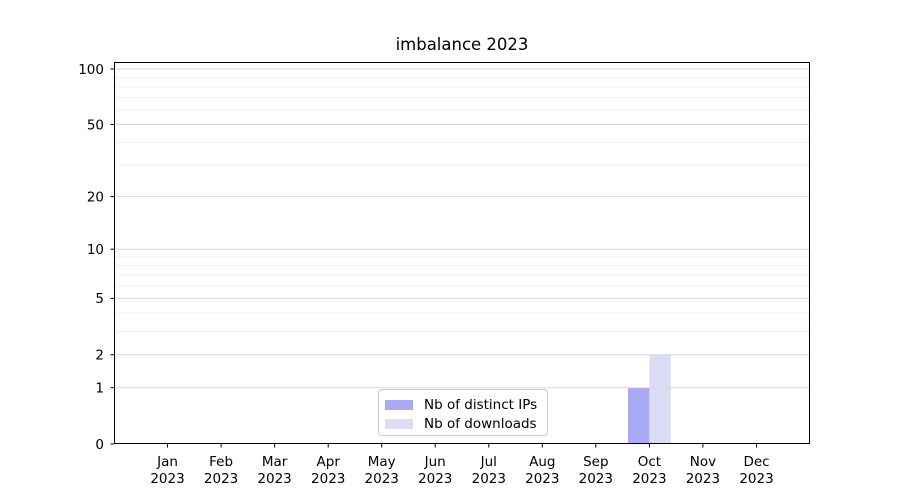 The height and width of the screenshot is (500, 900). I want to click on x-tick-label-month: Dec, so click(756, 462).